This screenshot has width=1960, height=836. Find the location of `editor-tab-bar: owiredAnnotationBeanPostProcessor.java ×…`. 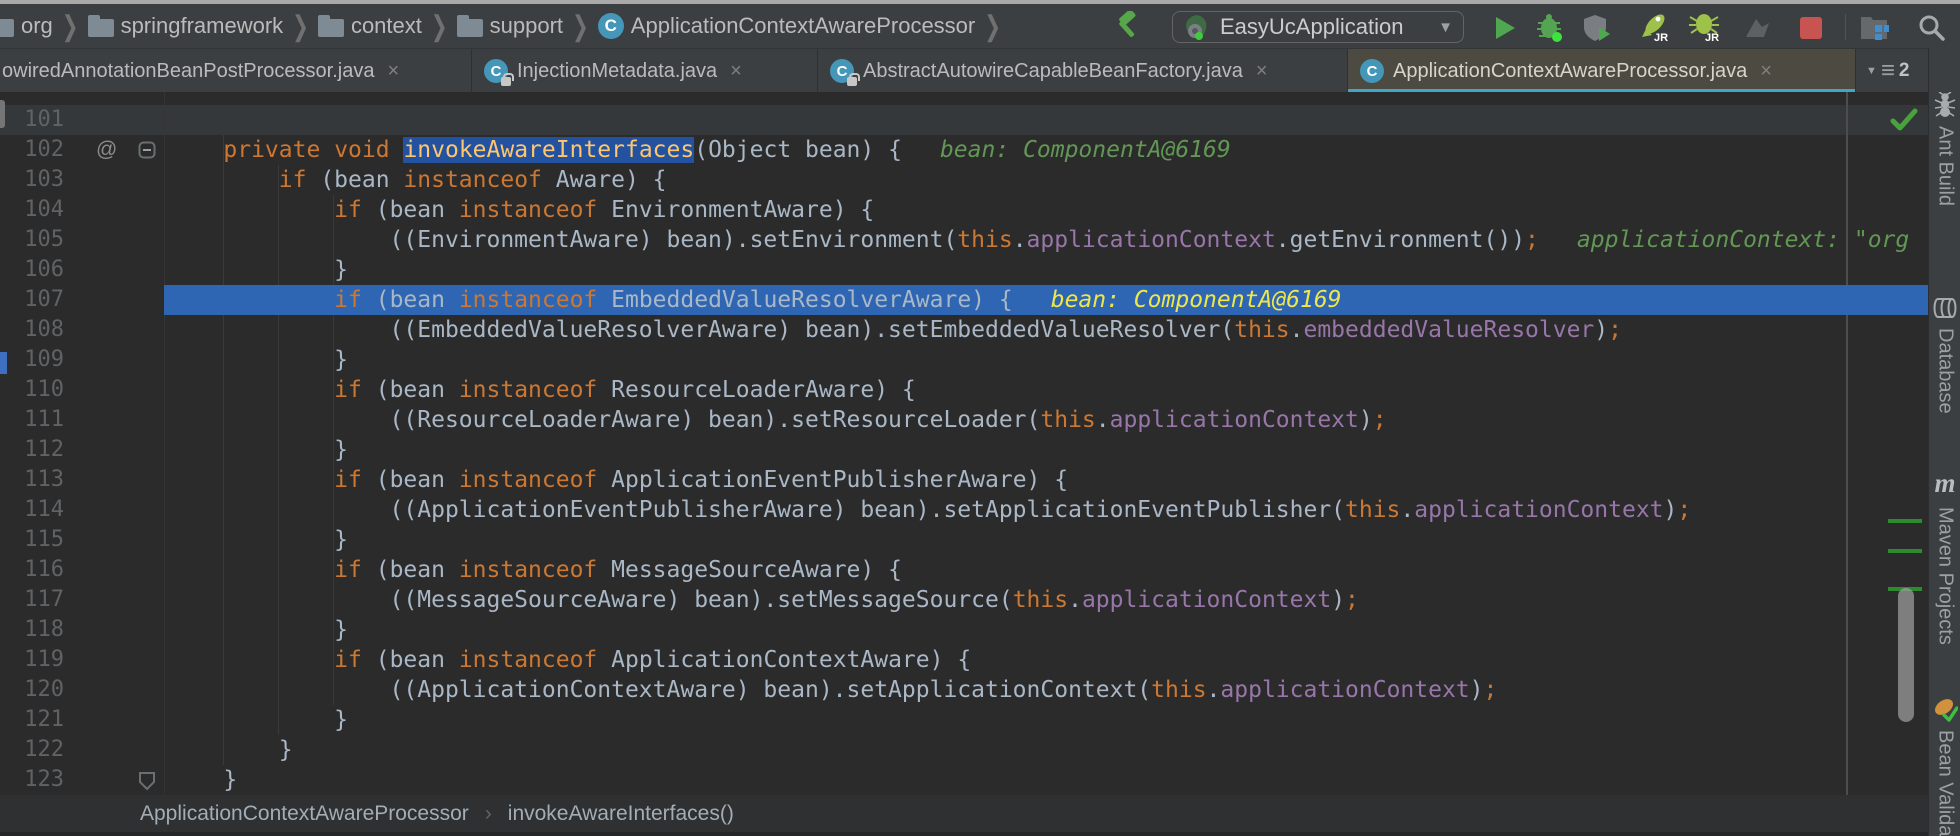

editor-tab-bar: owiredAnnotationBeanPostProcessor.java ×… is located at coordinates (964, 70).